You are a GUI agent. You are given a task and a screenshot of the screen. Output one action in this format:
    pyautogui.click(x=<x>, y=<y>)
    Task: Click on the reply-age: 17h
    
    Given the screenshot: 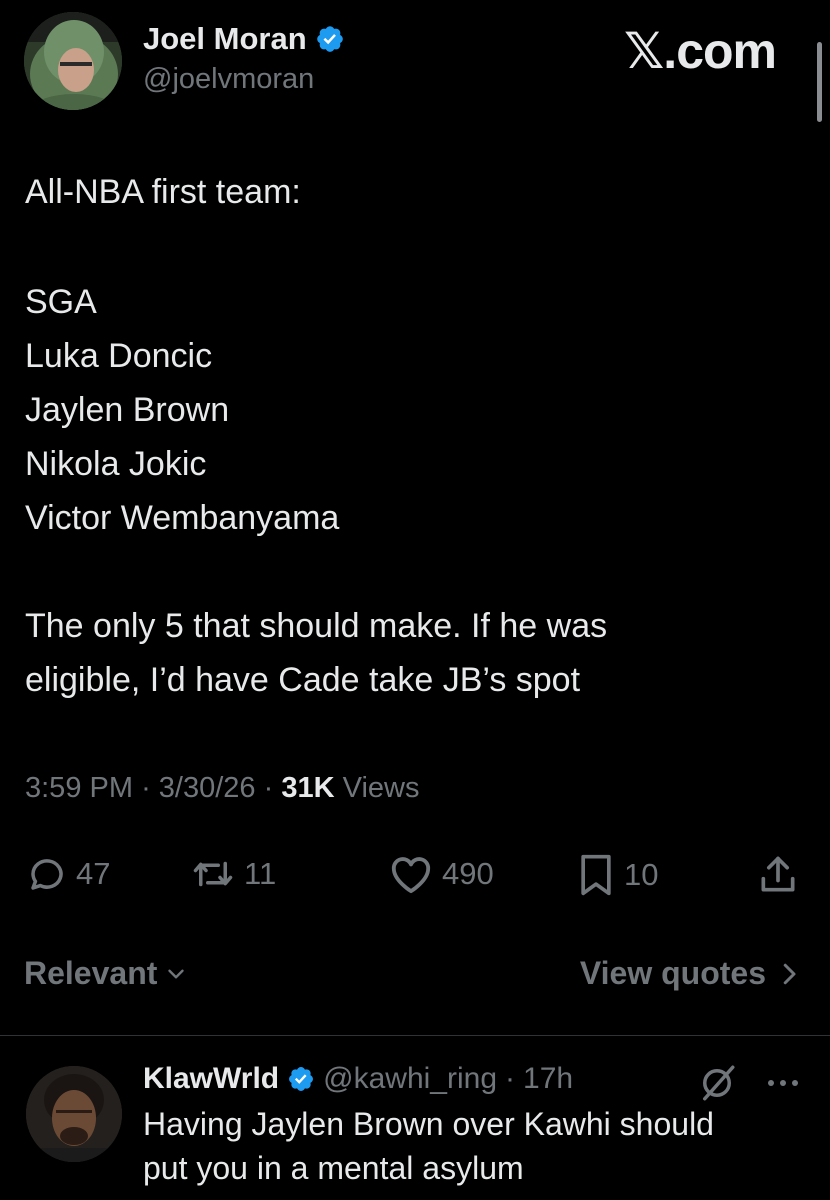 What is the action you would take?
    pyautogui.click(x=548, y=1079)
    